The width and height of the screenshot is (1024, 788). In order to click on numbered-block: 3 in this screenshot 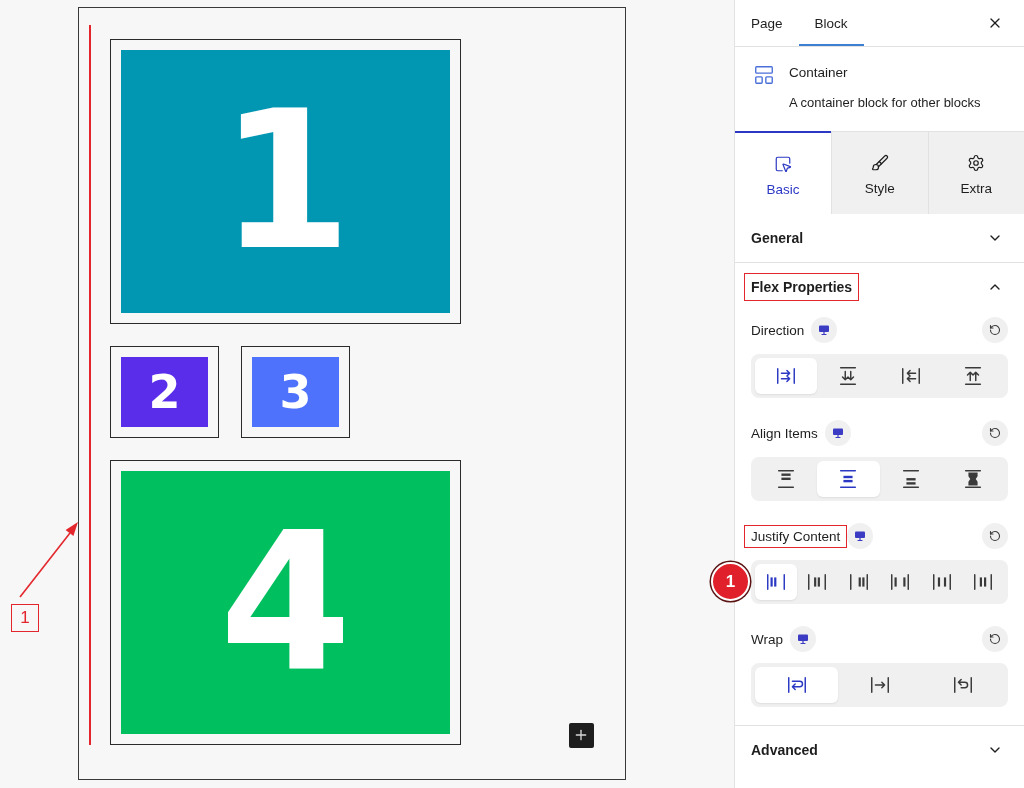, I will do `click(295, 392)`.